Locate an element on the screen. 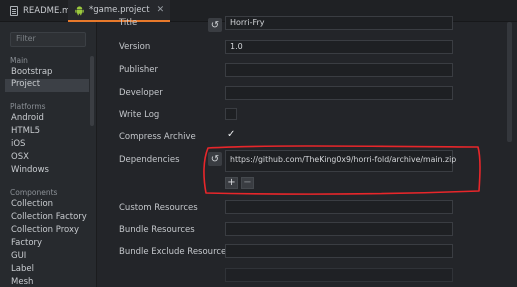  filter-input: Filter is located at coordinates (48, 39).